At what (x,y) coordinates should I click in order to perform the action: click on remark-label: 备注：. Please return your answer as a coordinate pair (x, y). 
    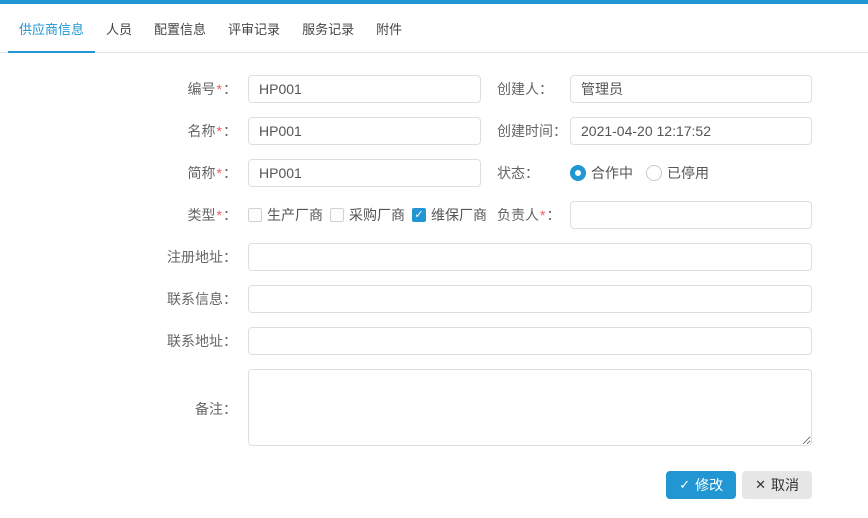
    Looking at the image, I should click on (216, 409).